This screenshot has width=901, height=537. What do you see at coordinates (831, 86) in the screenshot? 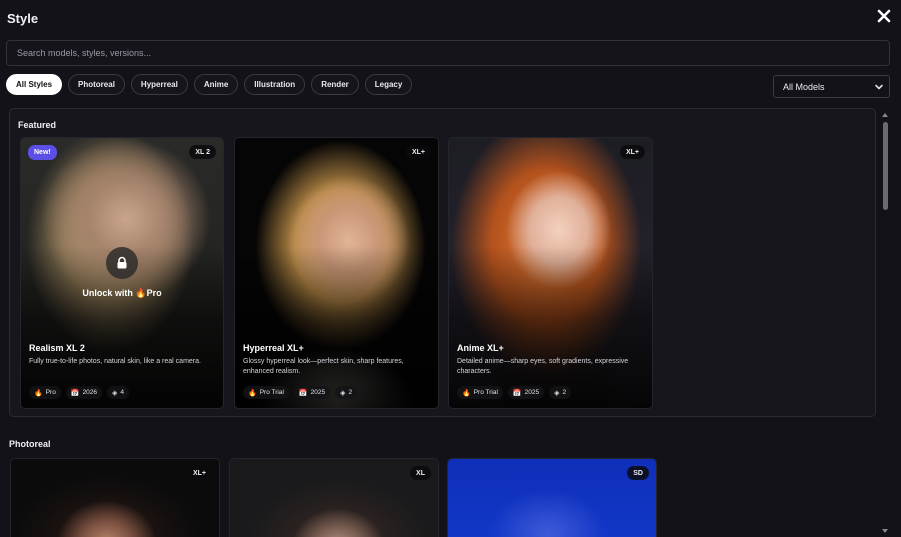
I see `model-select: All Models` at bounding box center [831, 86].